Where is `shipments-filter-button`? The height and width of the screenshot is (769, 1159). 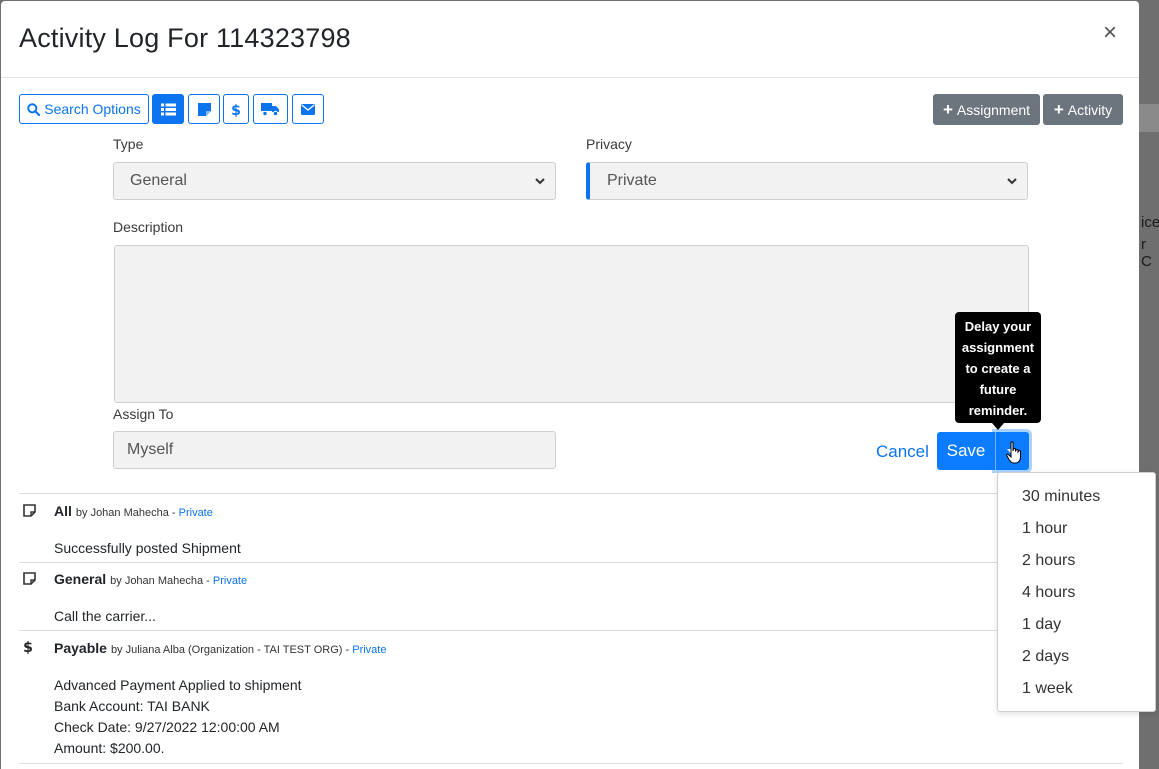 shipments-filter-button is located at coordinates (270, 109).